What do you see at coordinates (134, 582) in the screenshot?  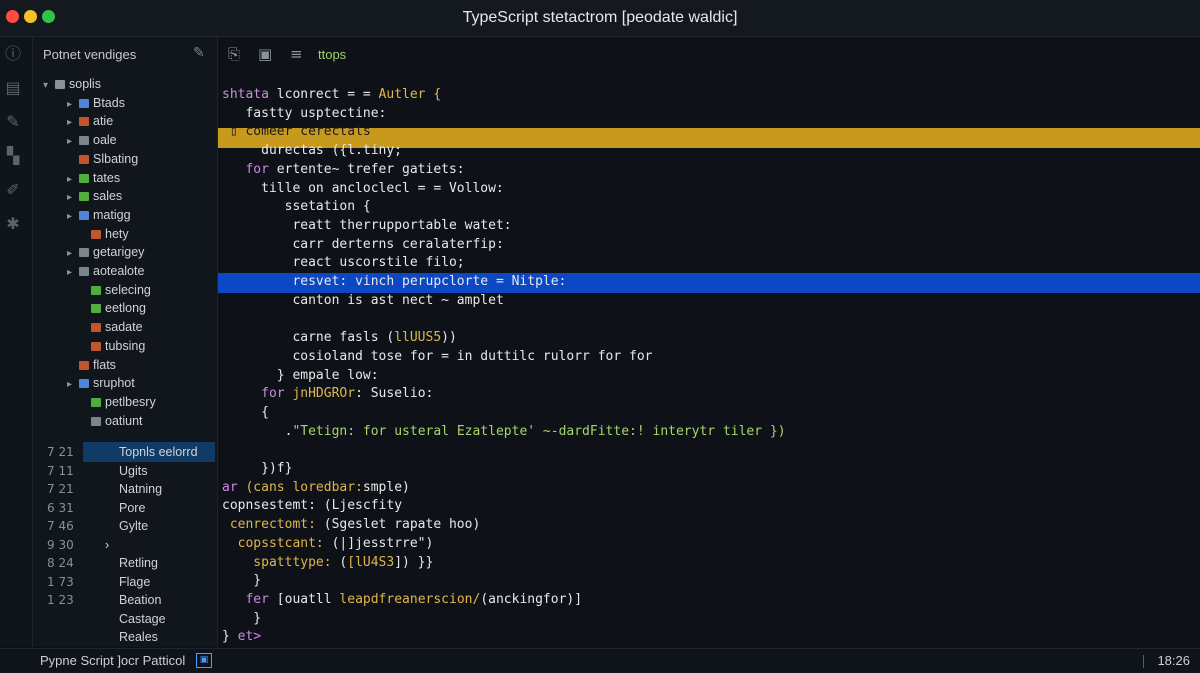 I see `outline-item: Flage` at bounding box center [134, 582].